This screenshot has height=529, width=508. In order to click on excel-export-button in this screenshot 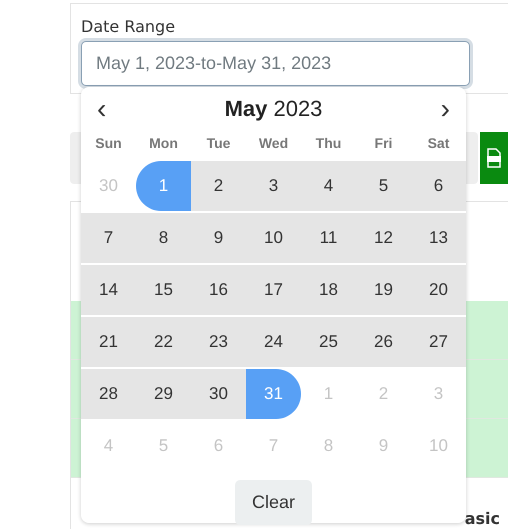, I will do `click(494, 158)`.